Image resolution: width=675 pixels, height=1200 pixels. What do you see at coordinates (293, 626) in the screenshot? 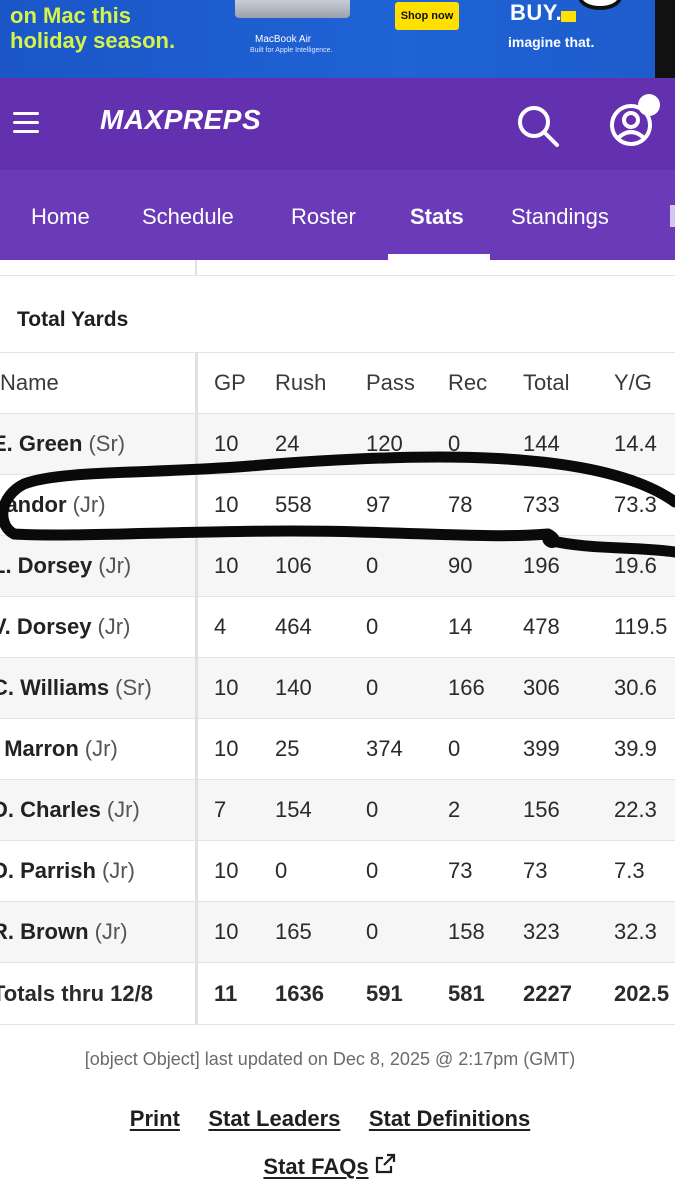
I see `stat-cell-rush: 464` at bounding box center [293, 626].